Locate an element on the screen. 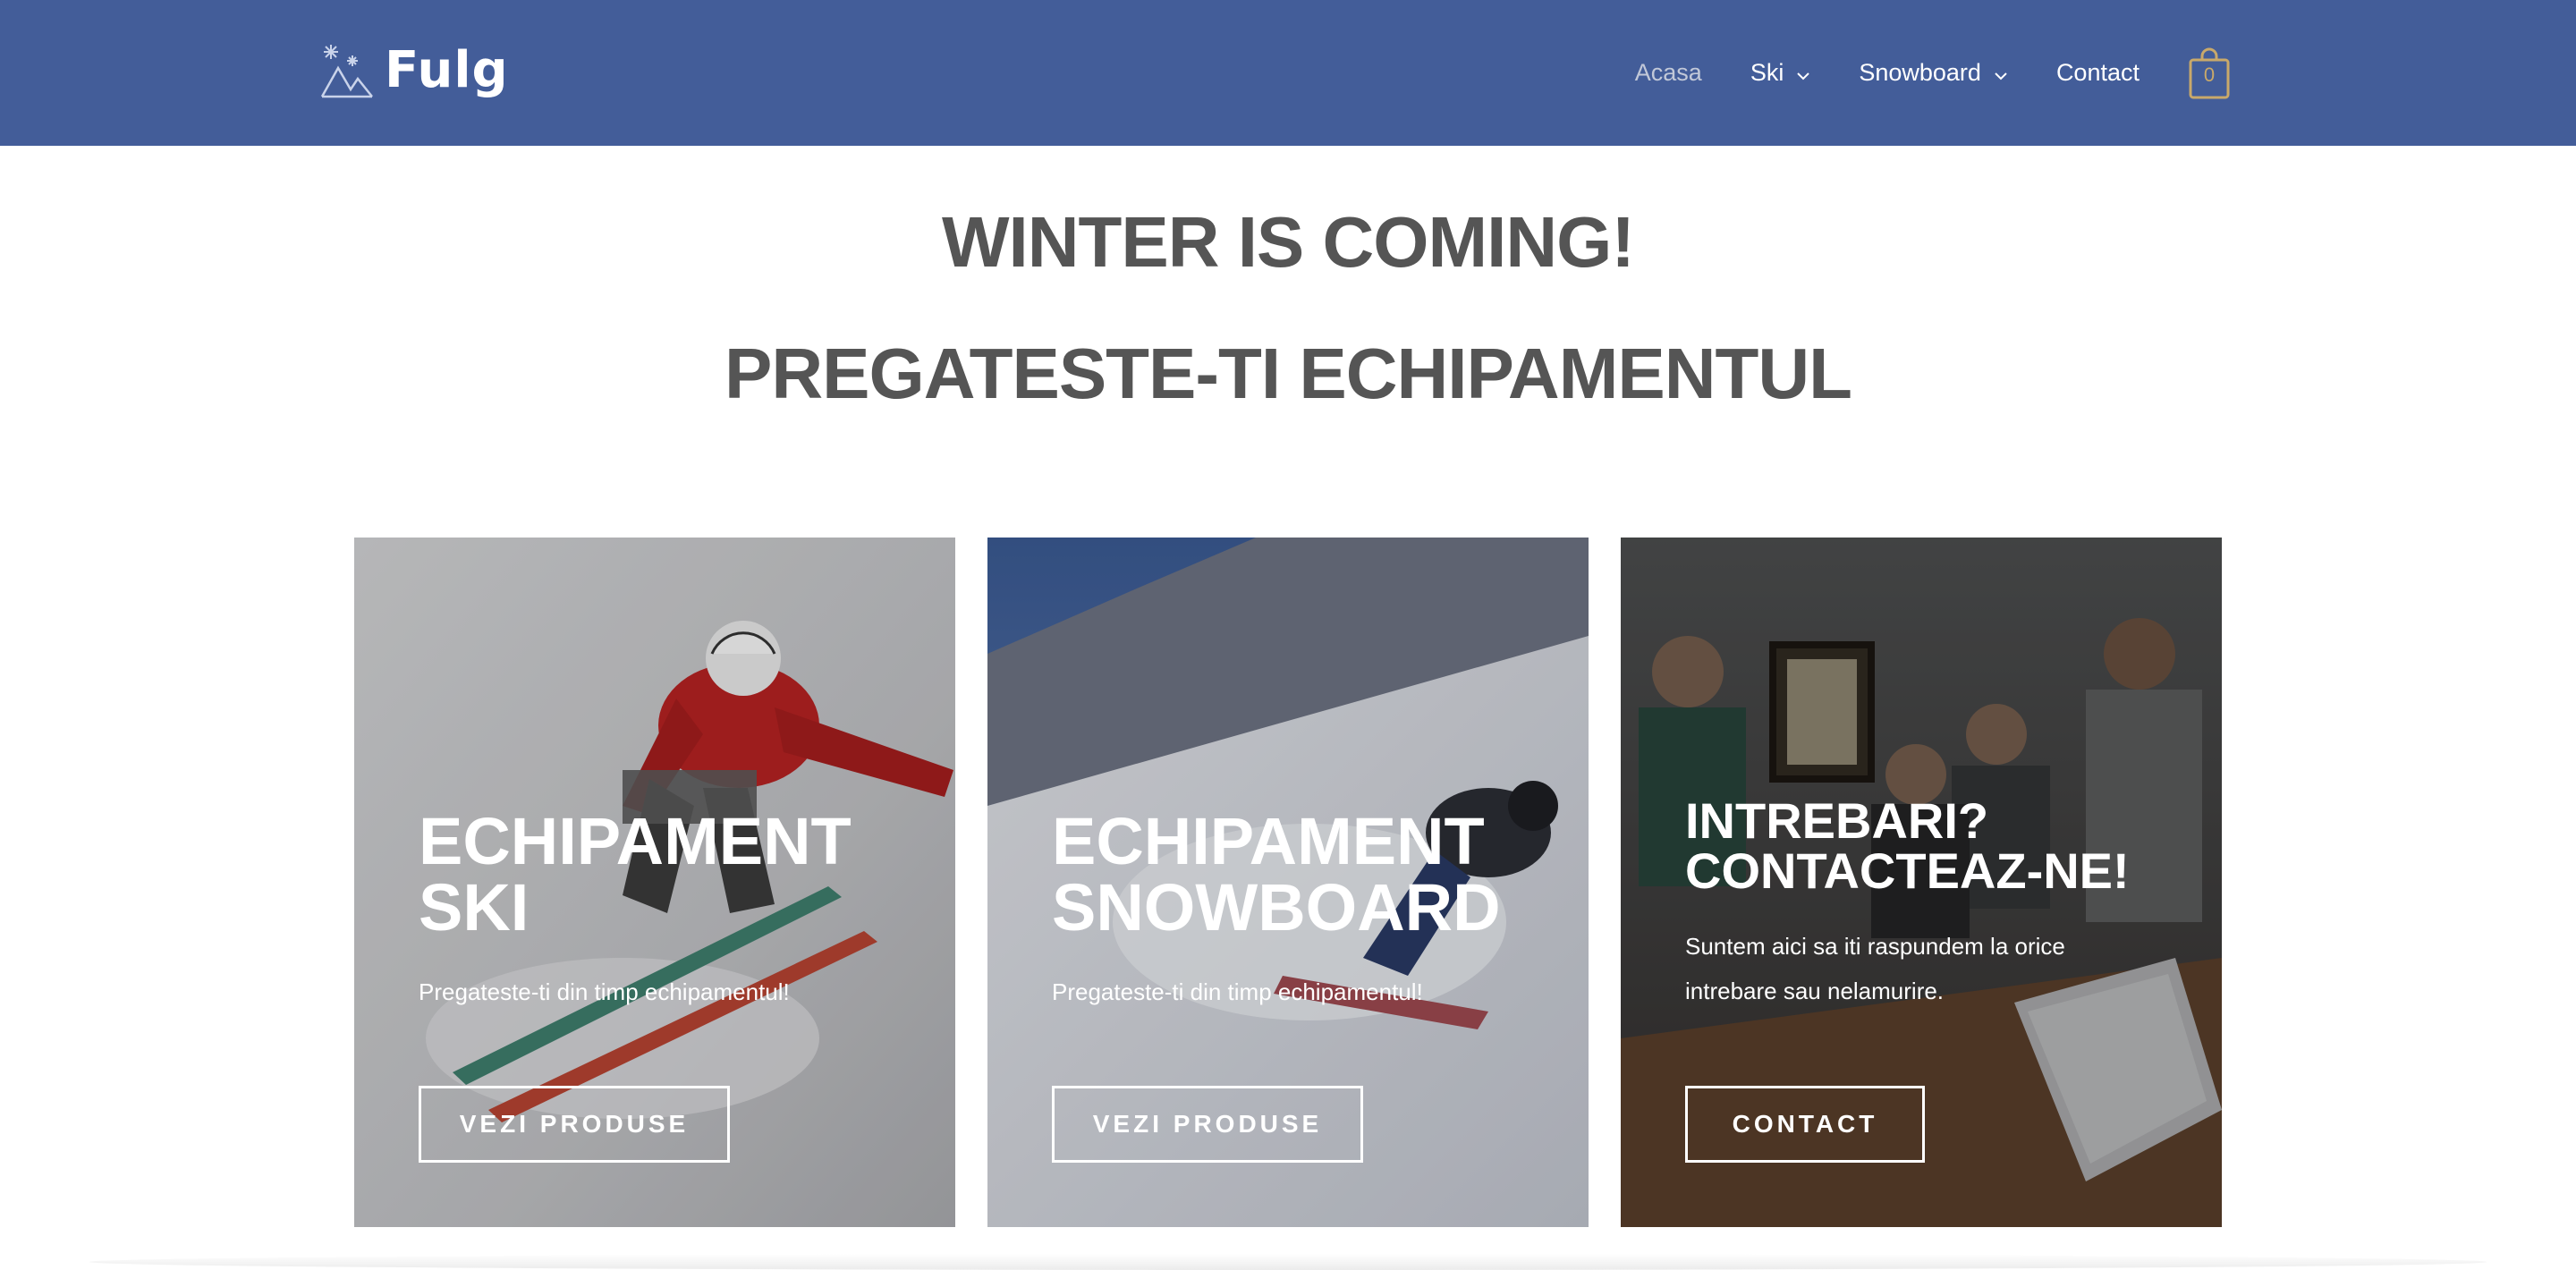 The height and width of the screenshot is (1270, 2576). logo-text: Fulg is located at coordinates (447, 70).